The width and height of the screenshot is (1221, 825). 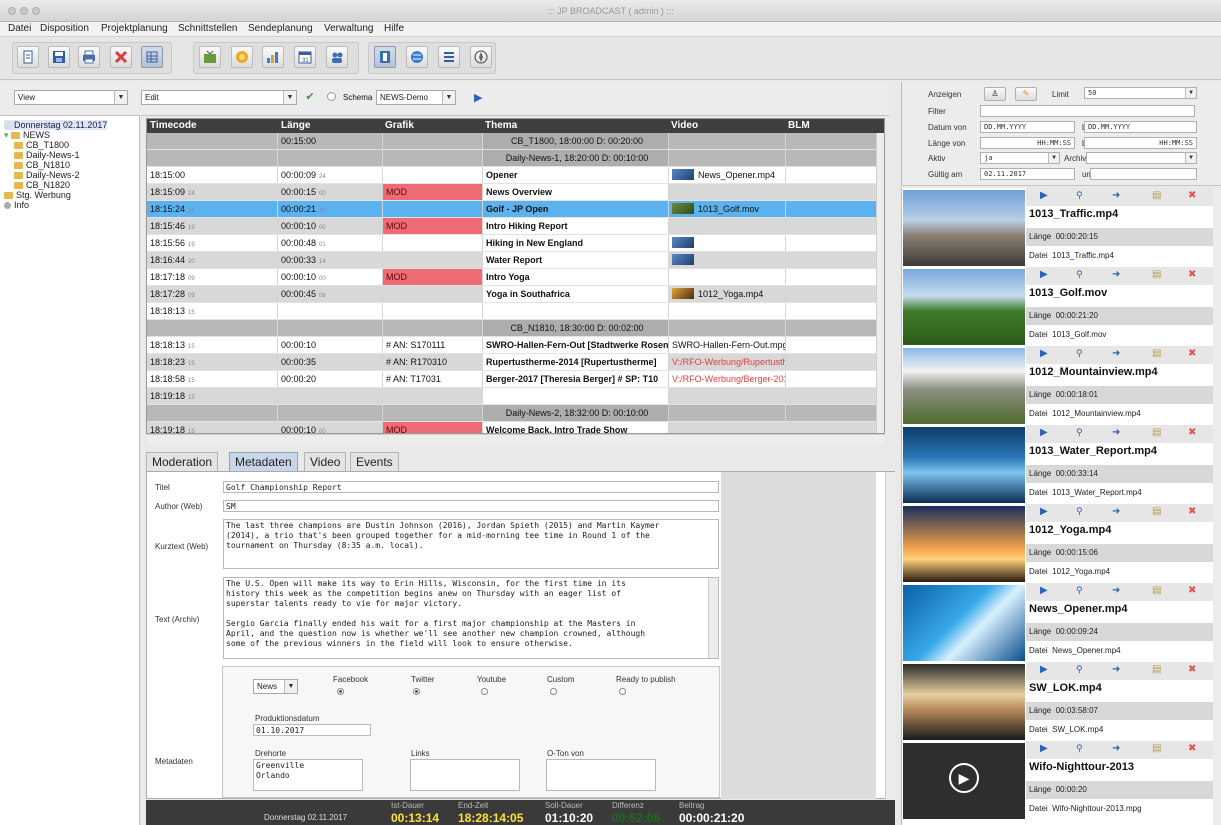 What do you see at coordinates (19, 28) in the screenshot?
I see `menu-datei: Datei` at bounding box center [19, 28].